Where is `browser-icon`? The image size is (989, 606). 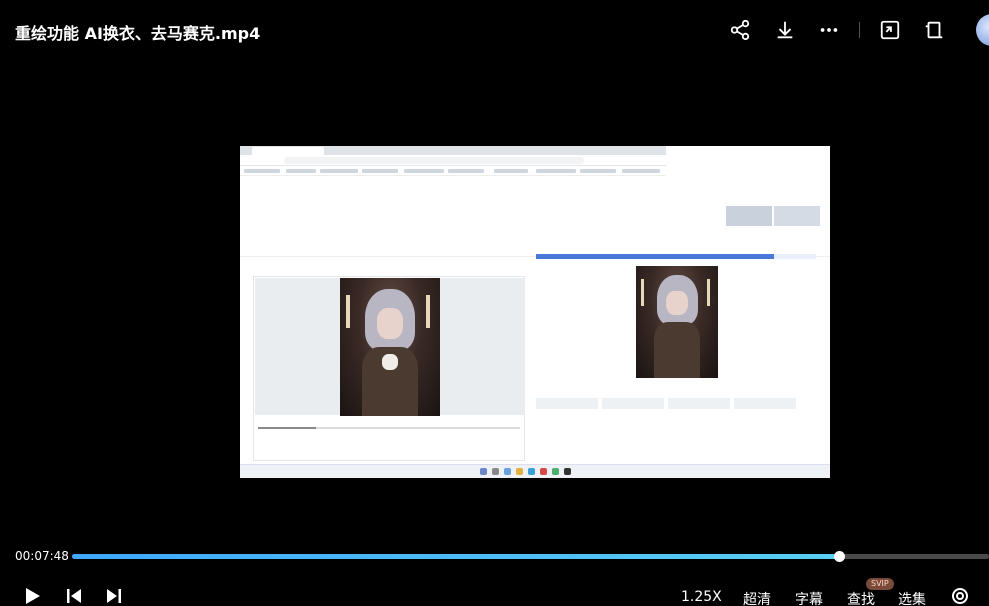 browser-icon is located at coordinates (531, 471).